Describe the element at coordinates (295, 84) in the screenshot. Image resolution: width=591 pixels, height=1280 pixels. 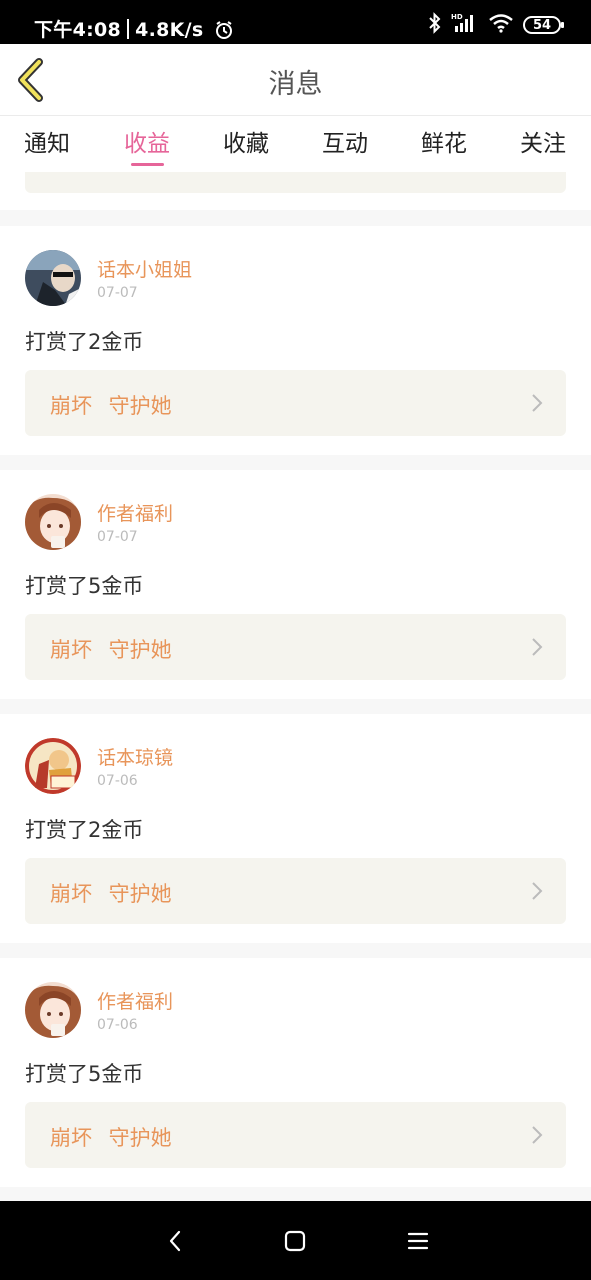
I see `page-title: 消息` at that location.